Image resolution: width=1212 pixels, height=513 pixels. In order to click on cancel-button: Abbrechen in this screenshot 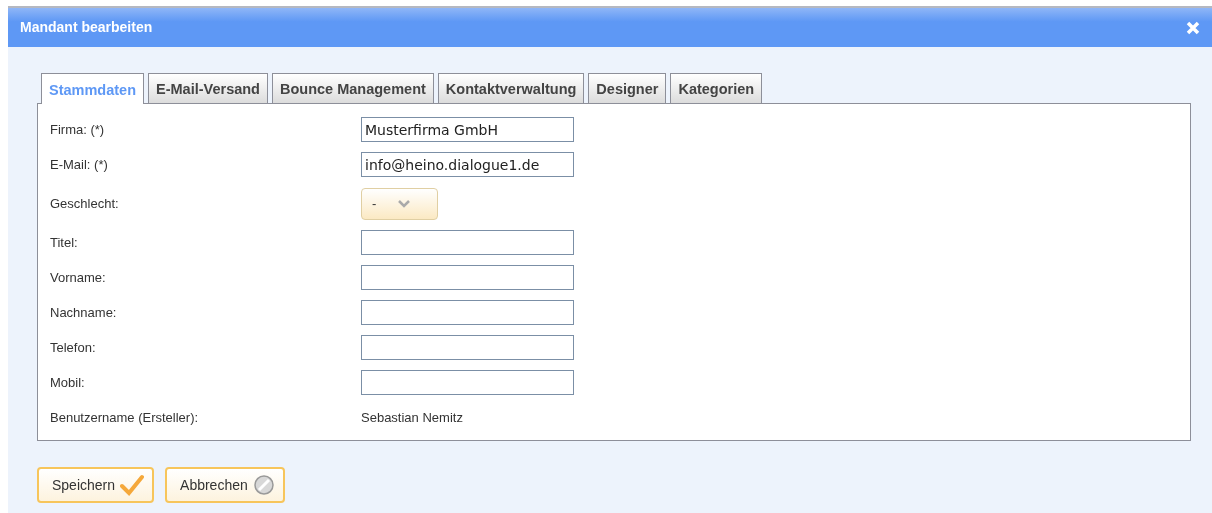, I will do `click(225, 485)`.